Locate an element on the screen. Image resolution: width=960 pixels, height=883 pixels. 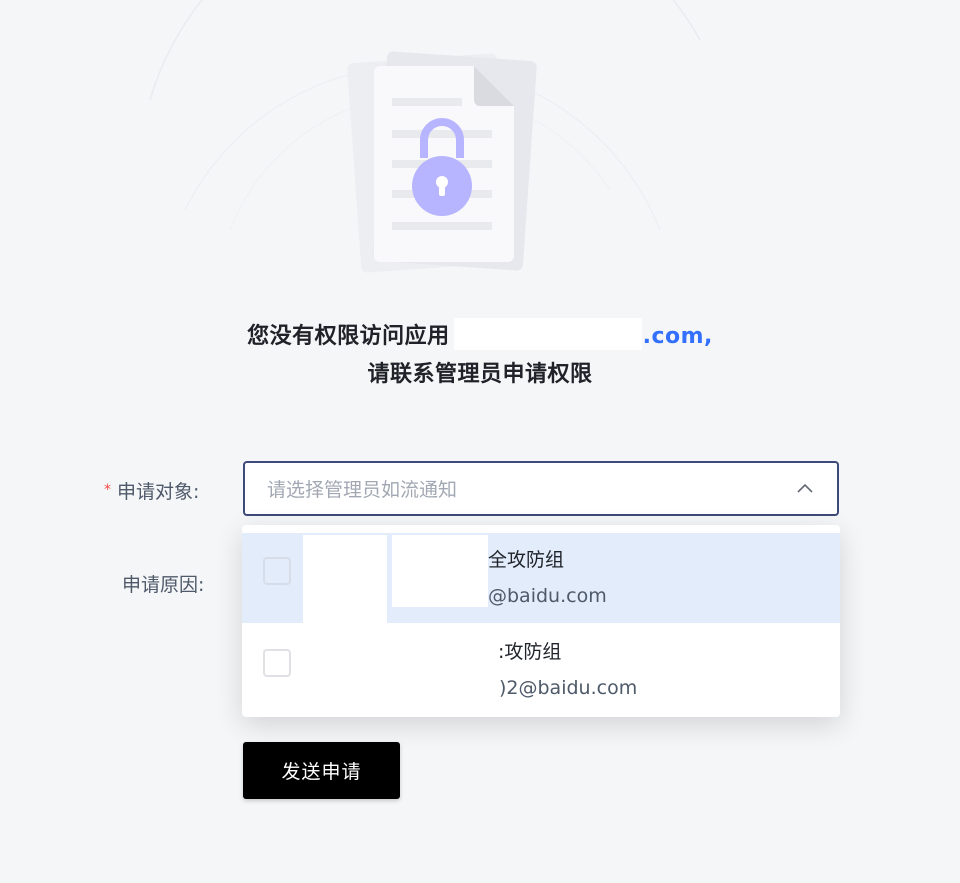
contact-admin-message: 请联系管理员申请权限 is located at coordinates (480, 374).